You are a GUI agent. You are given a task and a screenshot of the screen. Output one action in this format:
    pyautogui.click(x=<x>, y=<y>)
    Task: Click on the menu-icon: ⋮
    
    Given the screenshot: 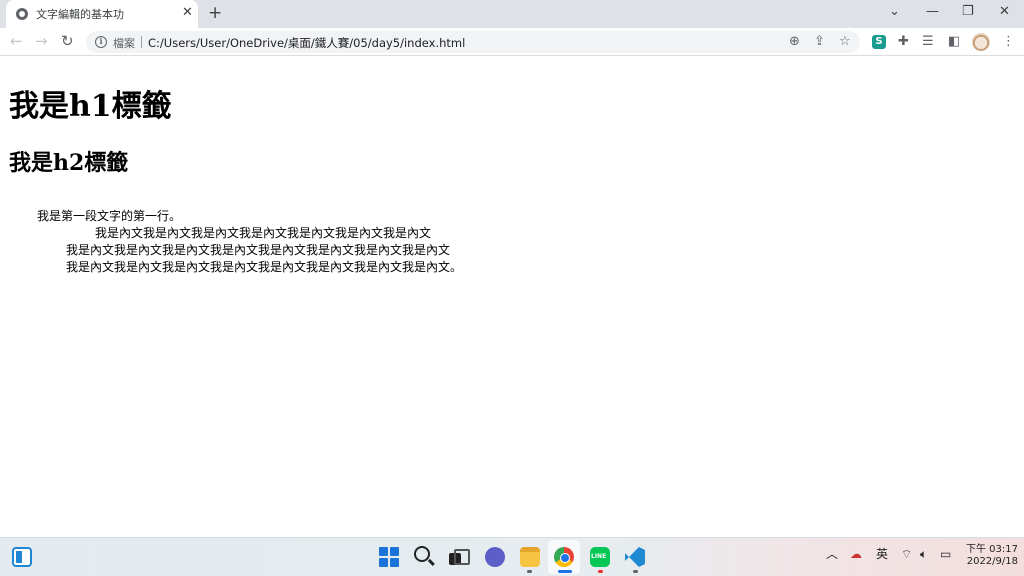 What is the action you would take?
    pyautogui.click(x=1008, y=42)
    